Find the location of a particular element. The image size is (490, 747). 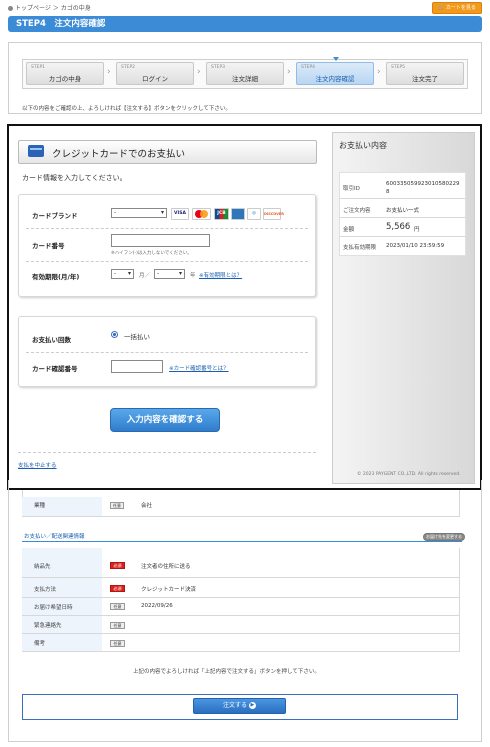

row-value-delivery: 注文者の住所に送る is located at coordinates (166, 567).